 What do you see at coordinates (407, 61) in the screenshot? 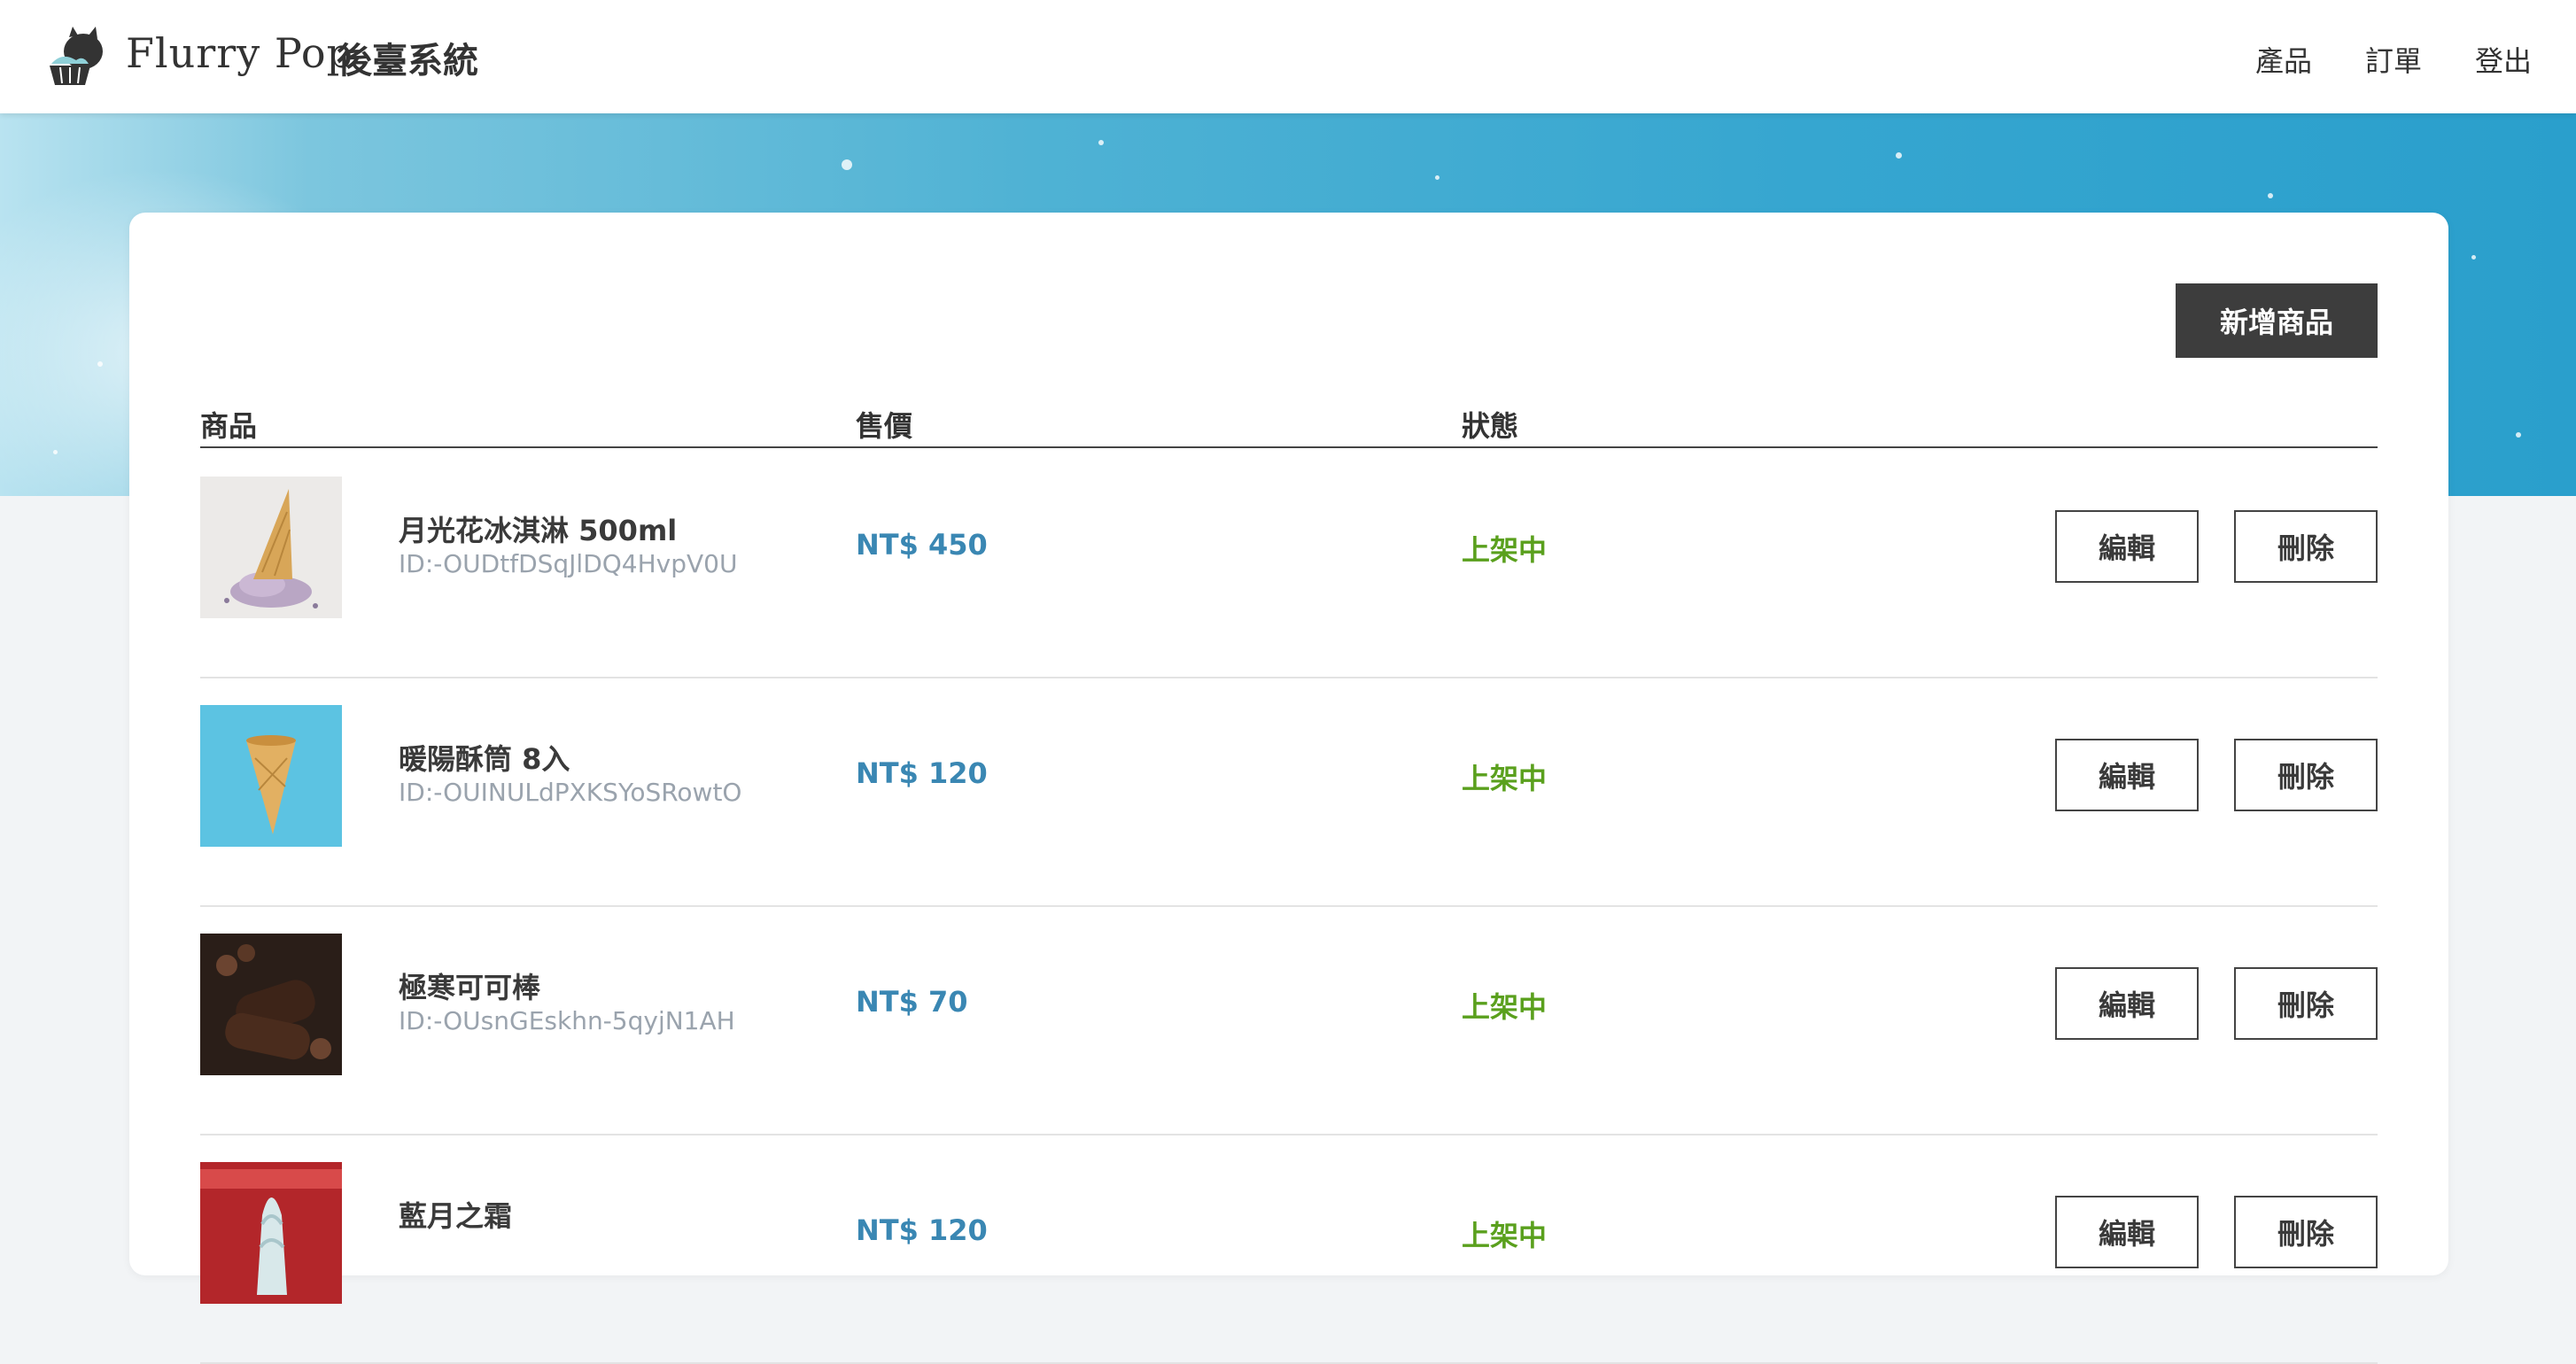
I see `page-title: 後臺系統` at bounding box center [407, 61].